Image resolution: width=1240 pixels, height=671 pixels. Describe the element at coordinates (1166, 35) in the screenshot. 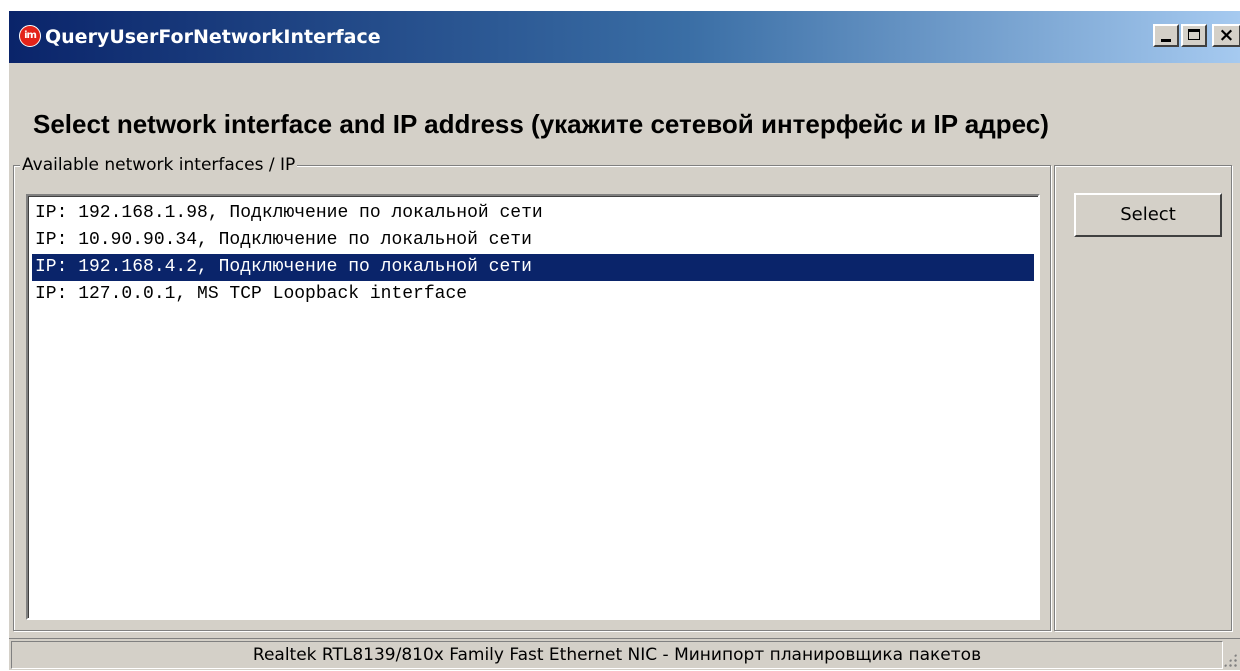

I see `minimize-button` at that location.